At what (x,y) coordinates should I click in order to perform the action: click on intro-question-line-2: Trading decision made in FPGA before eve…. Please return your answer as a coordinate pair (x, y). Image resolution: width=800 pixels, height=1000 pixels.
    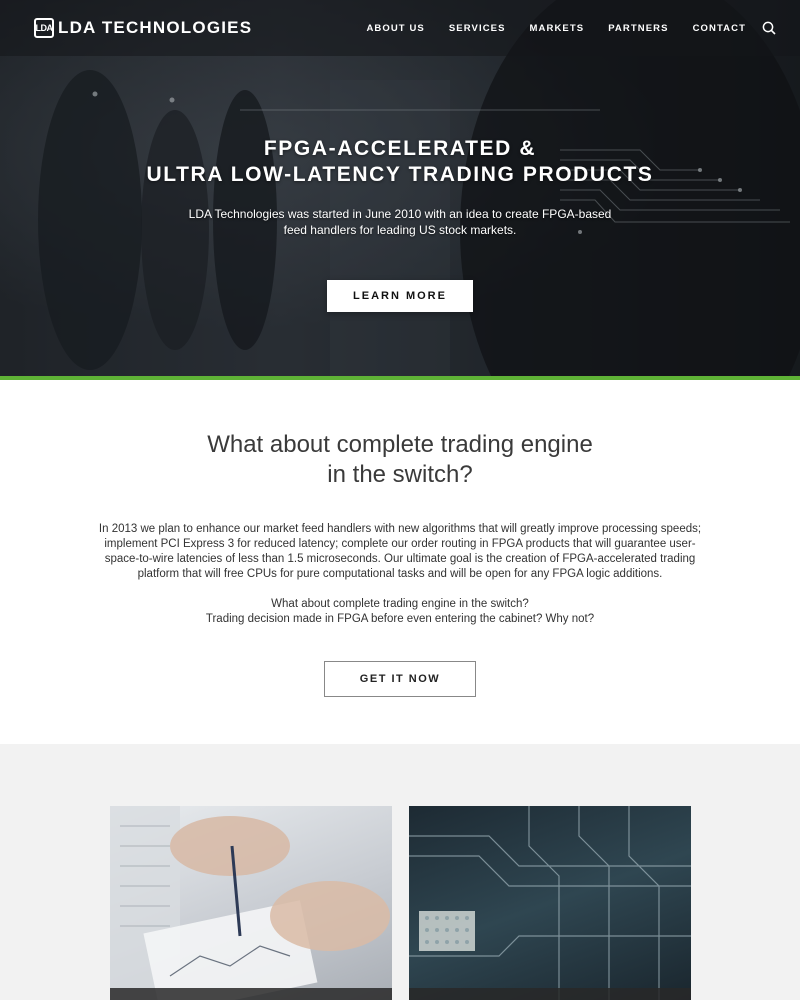
    Looking at the image, I should click on (400, 619).